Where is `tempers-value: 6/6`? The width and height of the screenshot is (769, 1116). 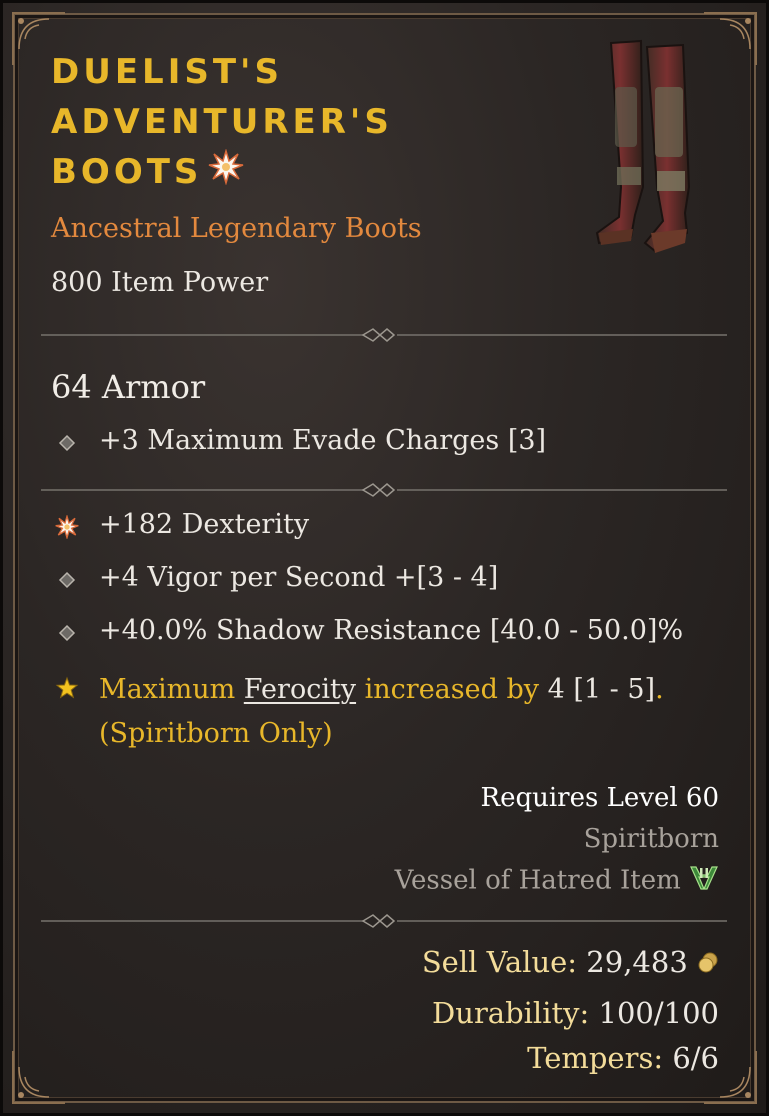
tempers-value: 6/6 is located at coordinates (695, 1058).